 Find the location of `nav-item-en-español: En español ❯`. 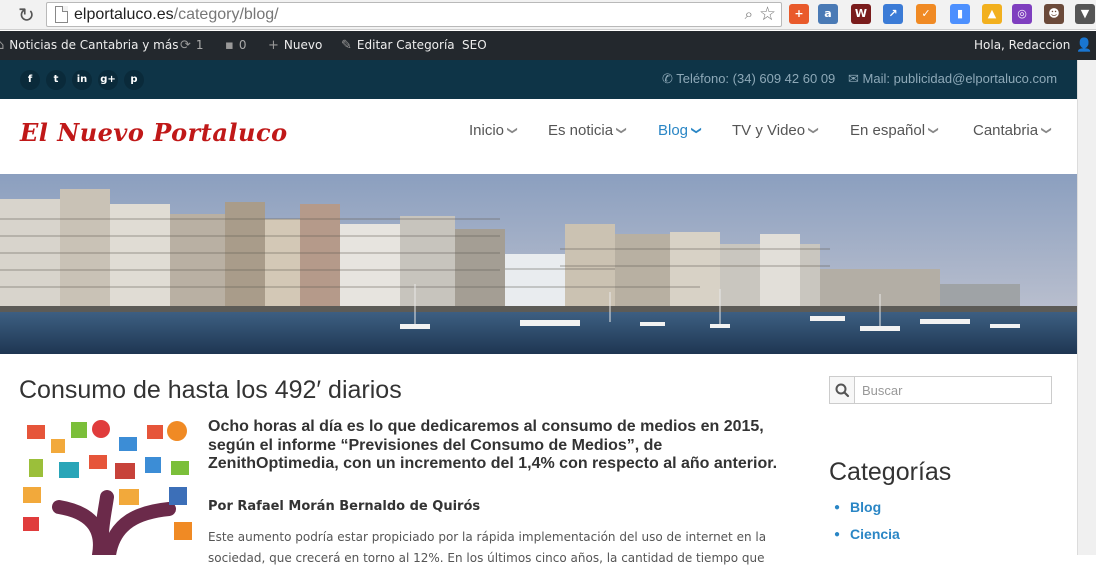

nav-item-en-español: En español ❯ is located at coordinates (894, 130).